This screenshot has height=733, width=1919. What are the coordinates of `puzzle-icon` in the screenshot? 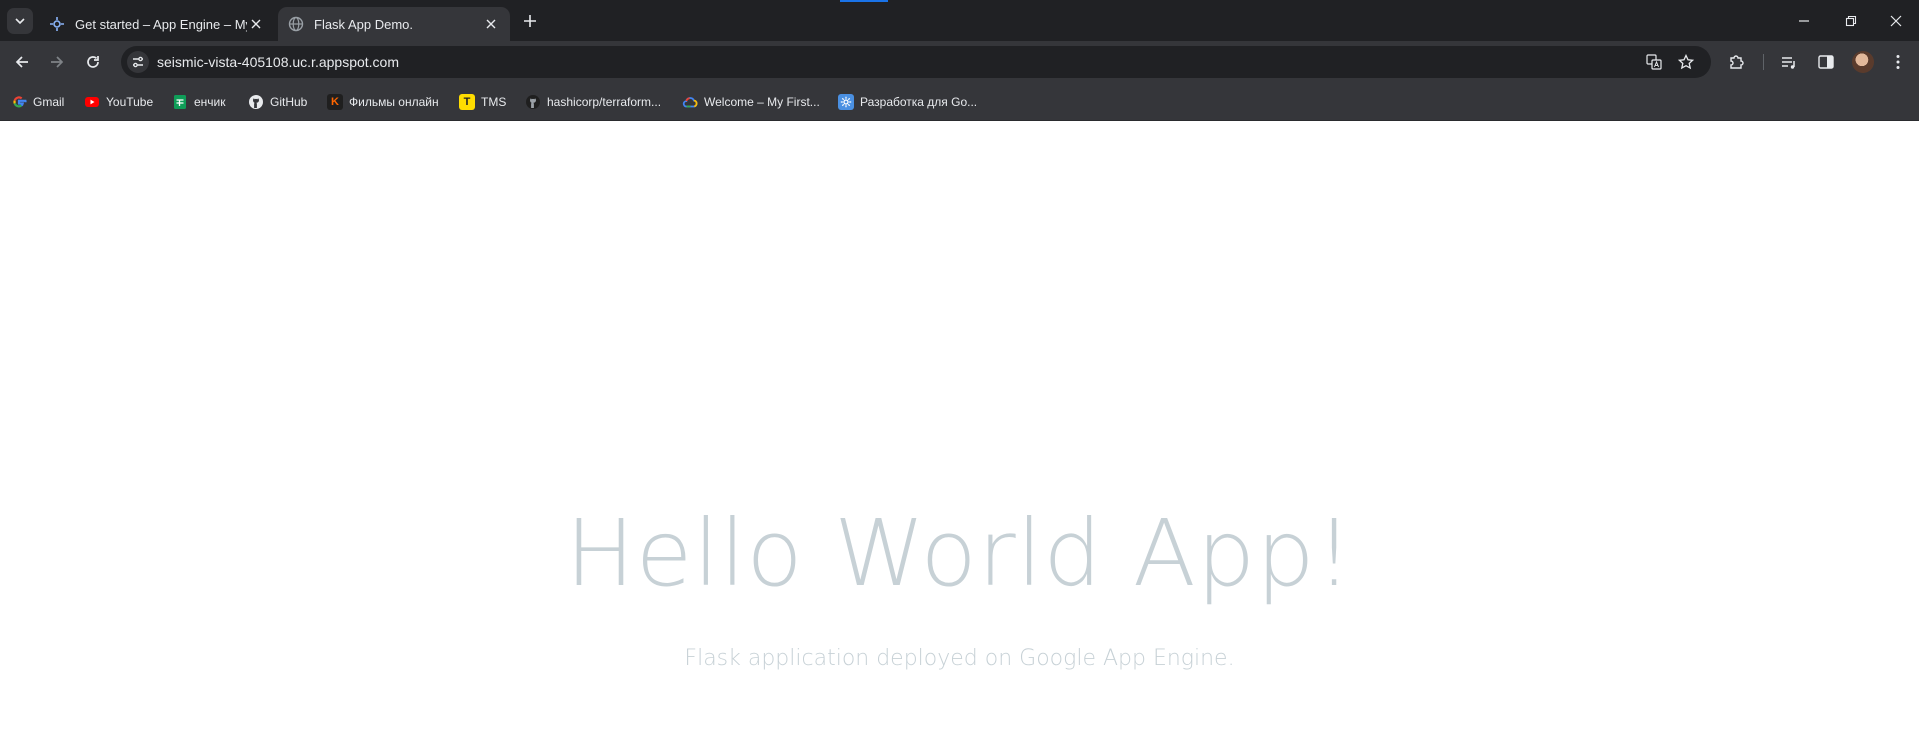 It's located at (1737, 62).